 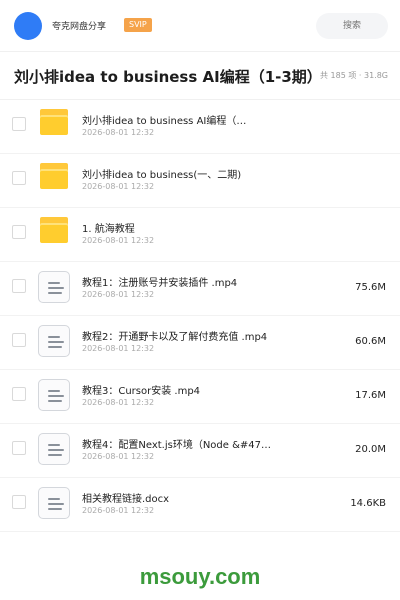 I want to click on file-row: 教程1：注册账号并安装插件 .mp4 2026-08-01 12:32 75.6M, so click(x=200, y=289).